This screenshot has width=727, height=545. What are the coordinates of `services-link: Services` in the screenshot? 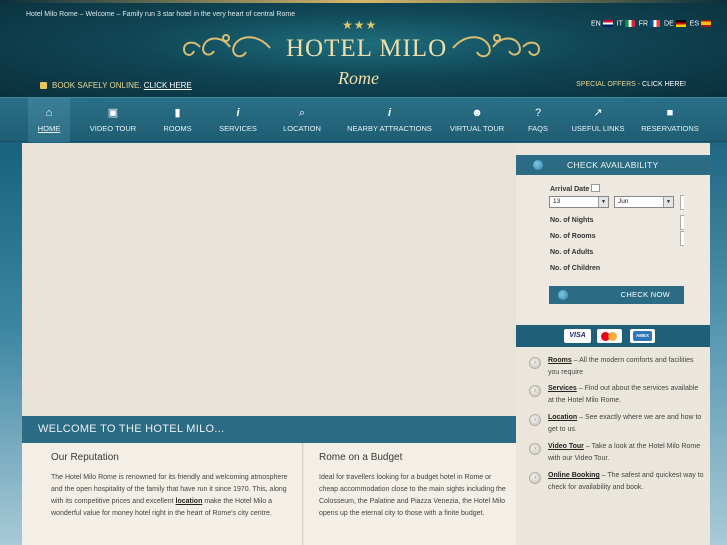 It's located at (562, 388).